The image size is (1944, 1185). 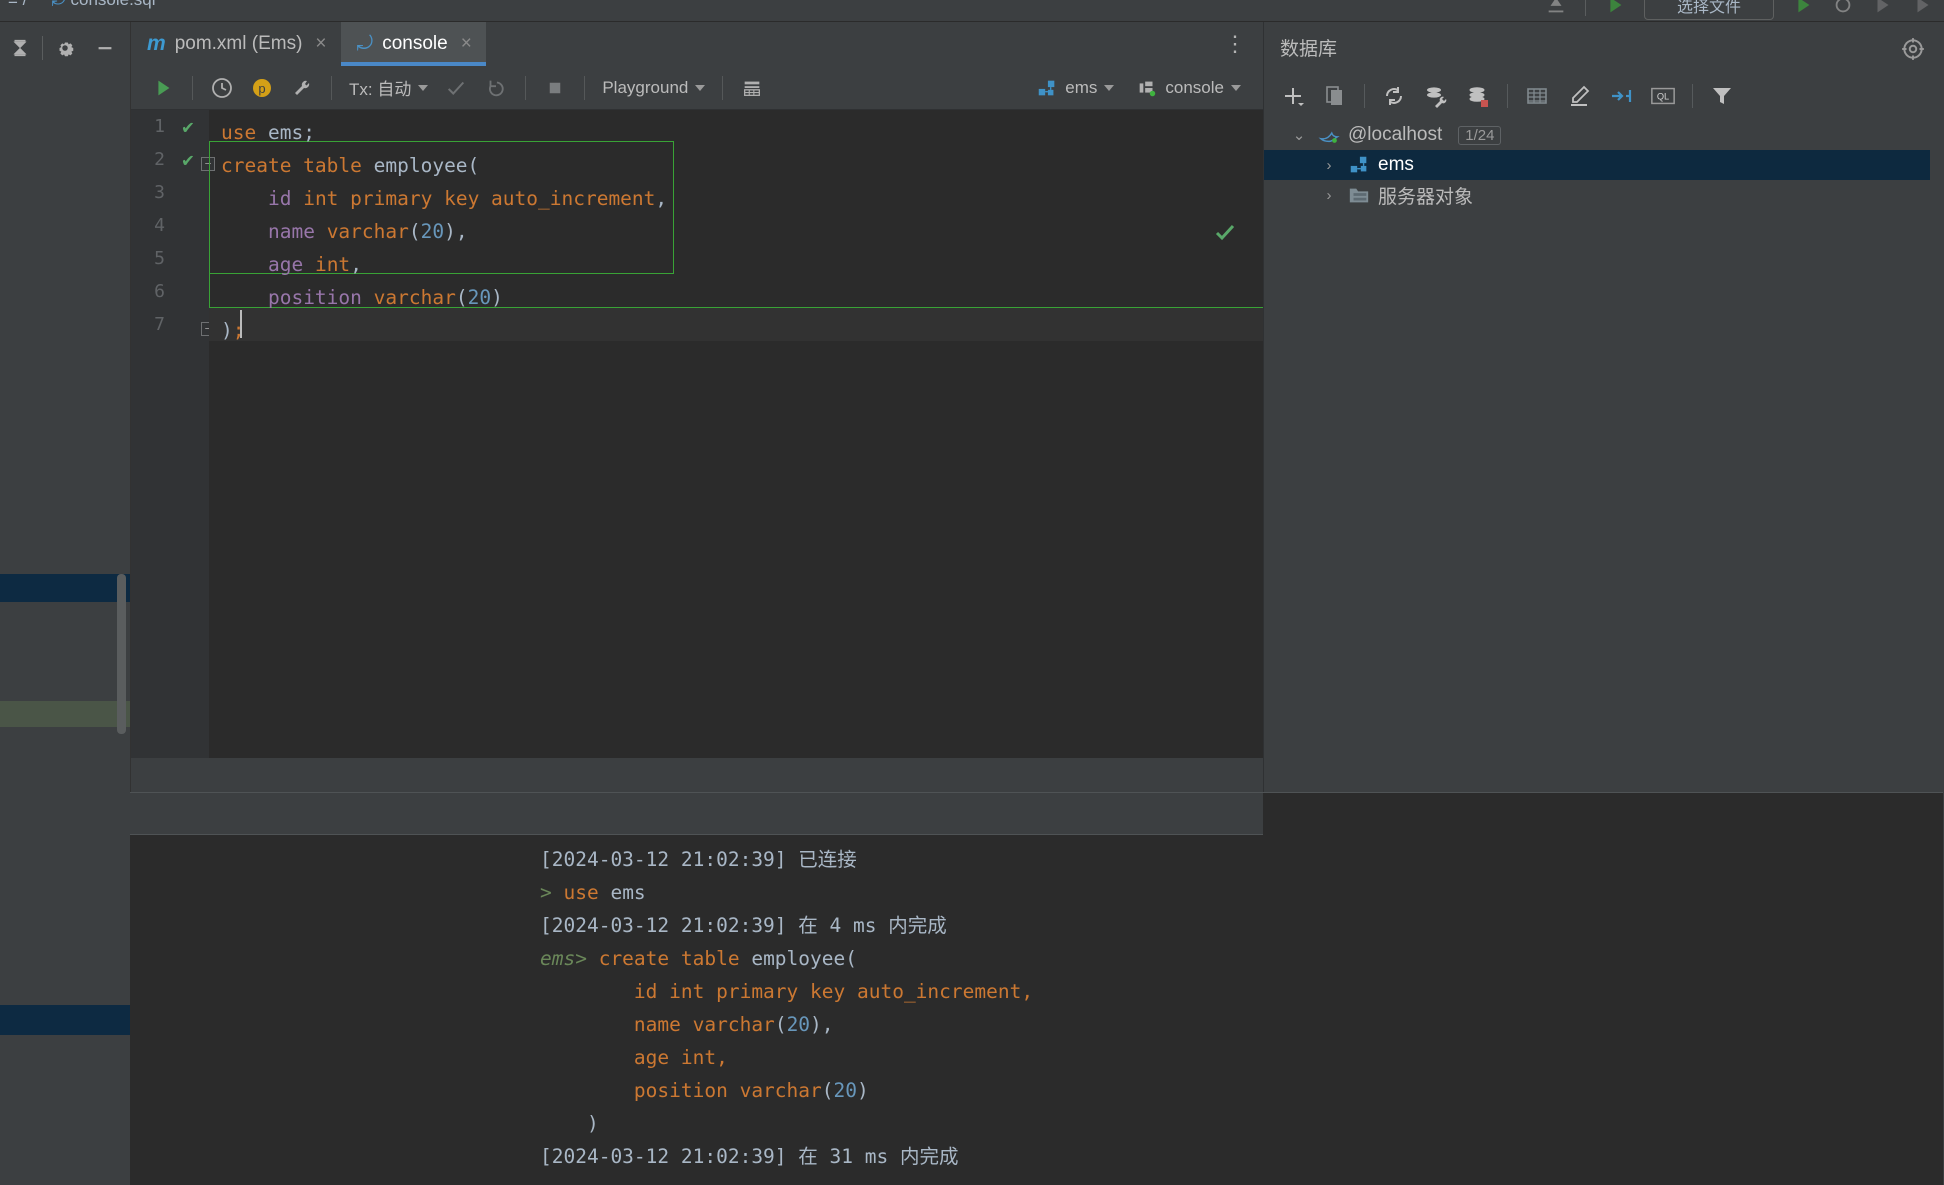 I want to click on tree-node-label: ems, so click(x=1396, y=164).